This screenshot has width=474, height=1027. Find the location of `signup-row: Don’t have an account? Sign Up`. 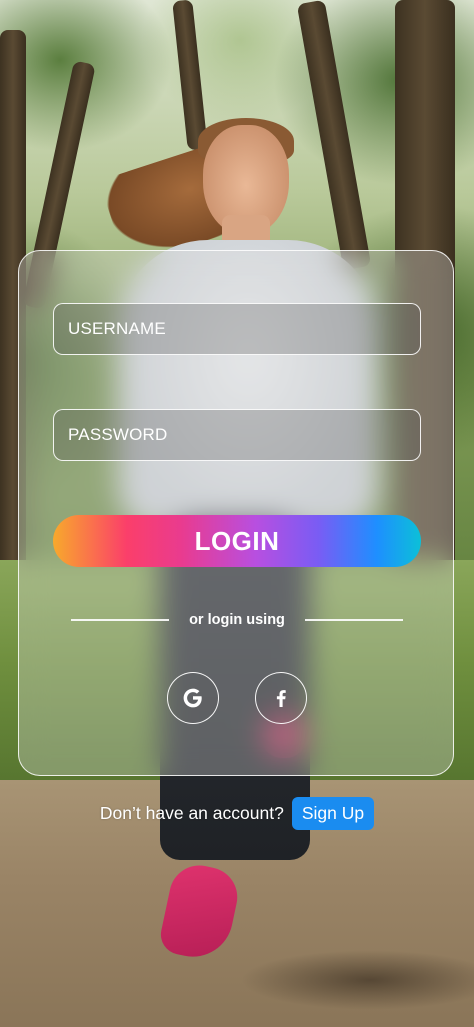

signup-row: Don’t have an account? Sign Up is located at coordinates (237, 813).